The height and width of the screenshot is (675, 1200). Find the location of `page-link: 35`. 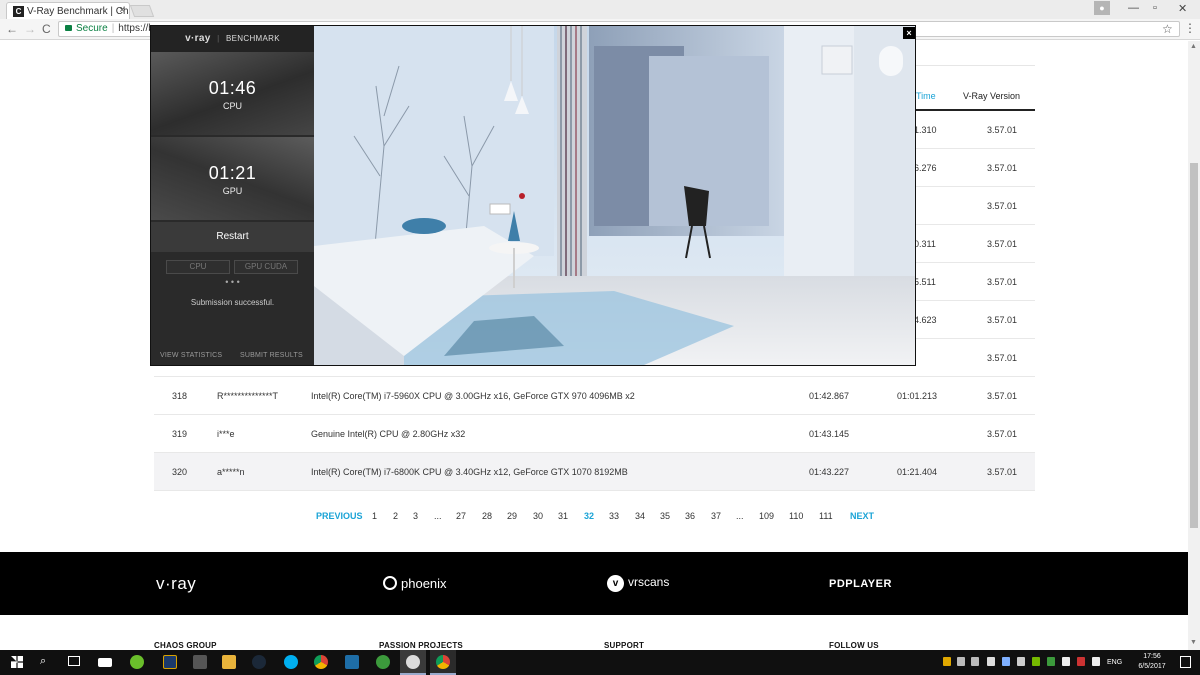

page-link: 35 is located at coordinates (665, 516).